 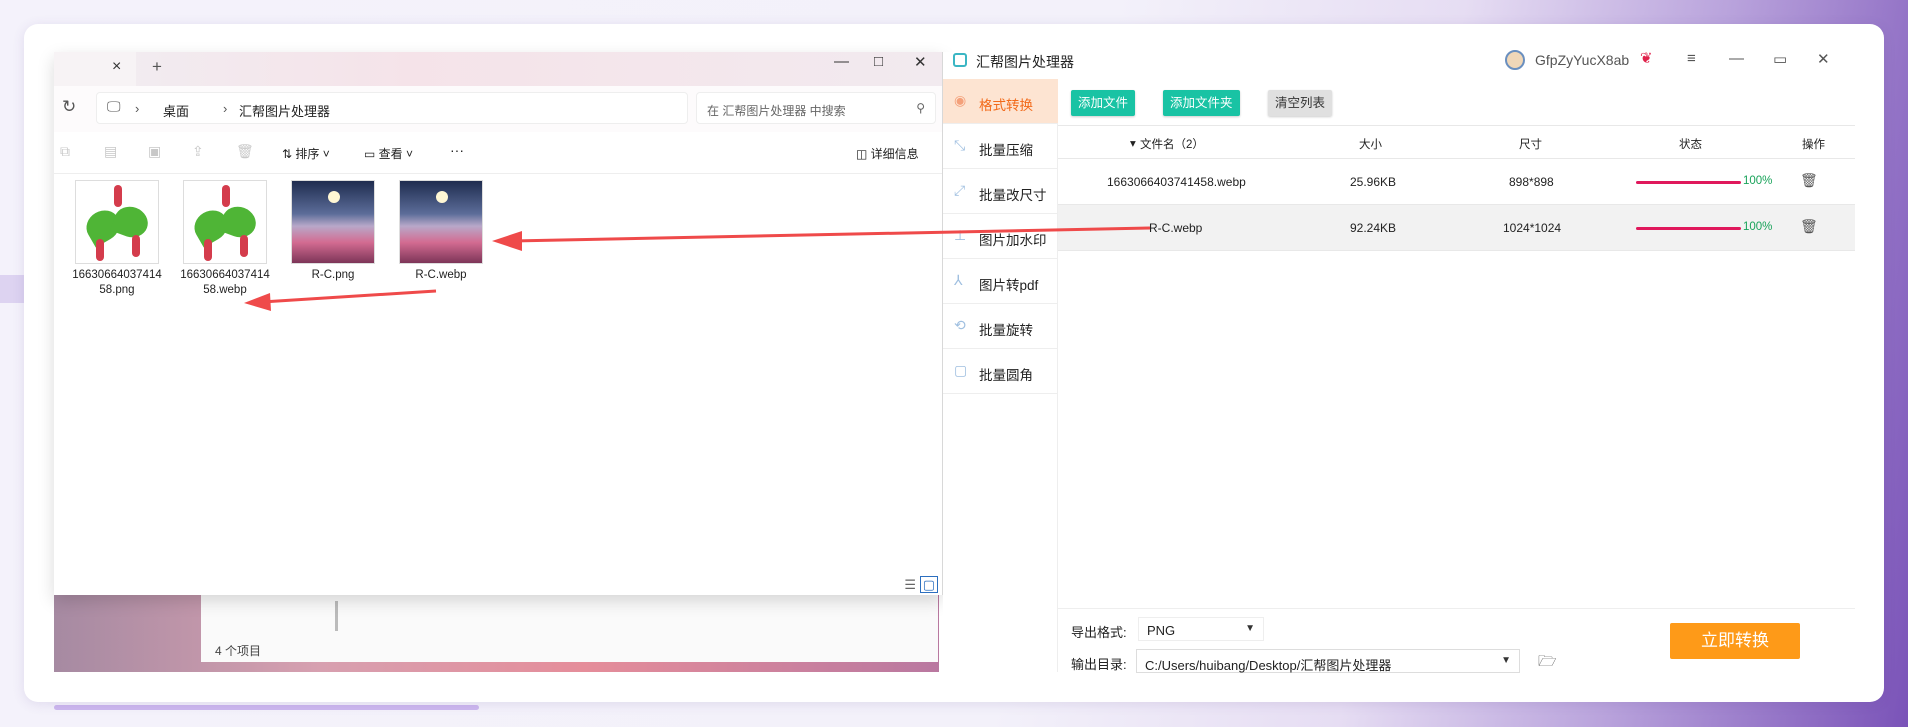 I want to click on output-dir-label: 输出目录:, so click(x=1099, y=664).